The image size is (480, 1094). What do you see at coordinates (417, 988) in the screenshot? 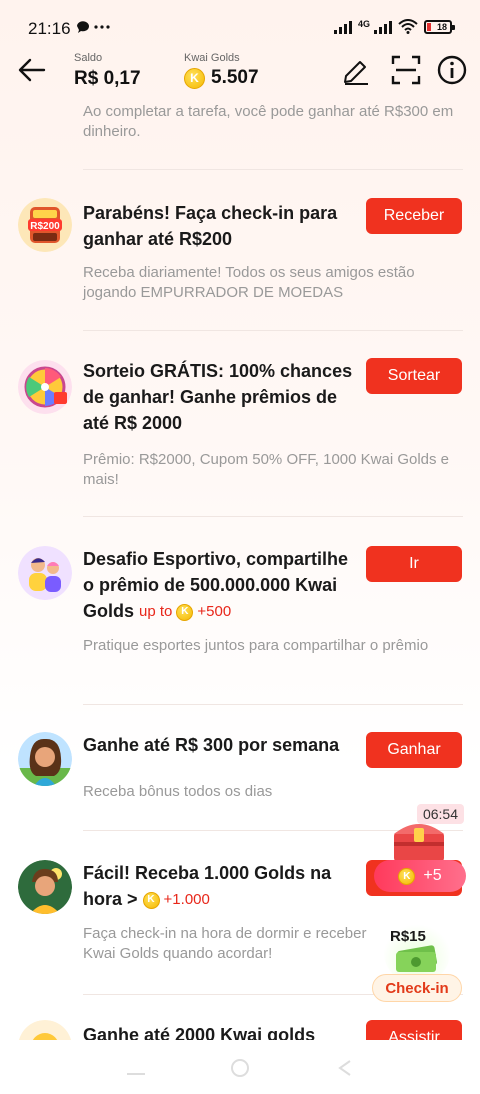
I see `checkin-label: Check-in` at bounding box center [417, 988].